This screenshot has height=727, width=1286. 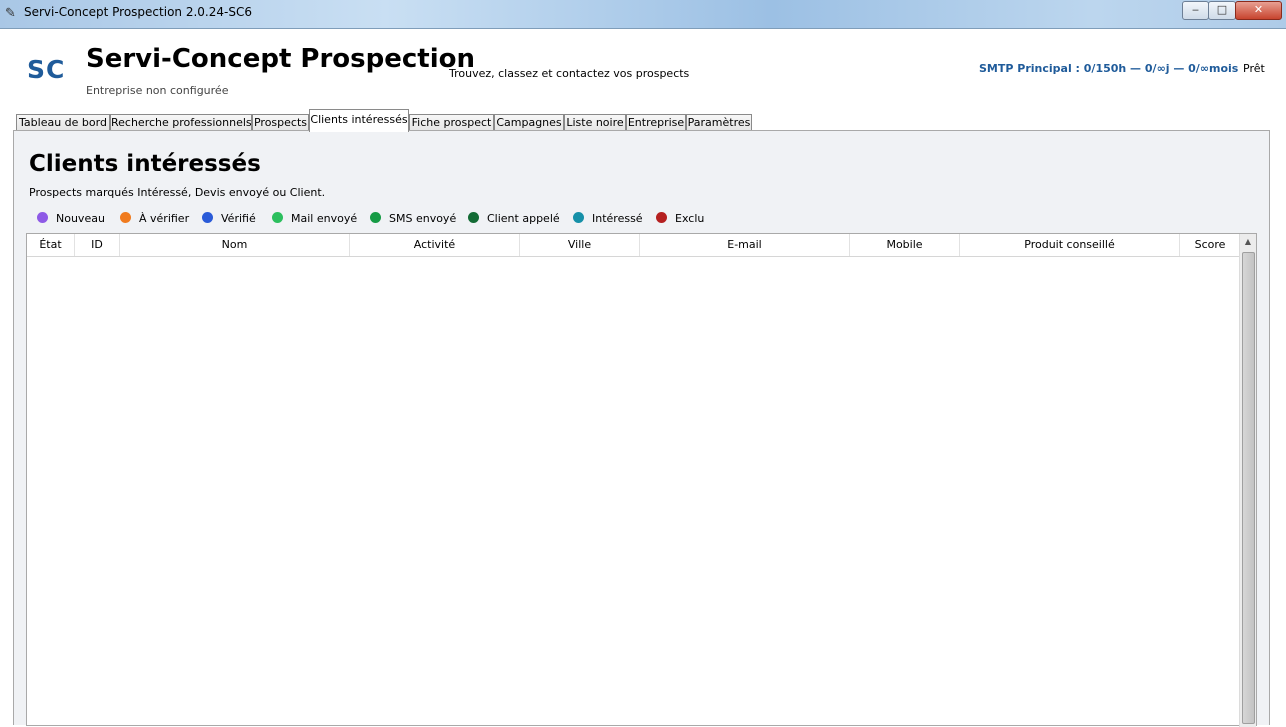 What do you see at coordinates (1248, 242) in the screenshot?
I see `scroll-up-arrow-icon: ▲` at bounding box center [1248, 242].